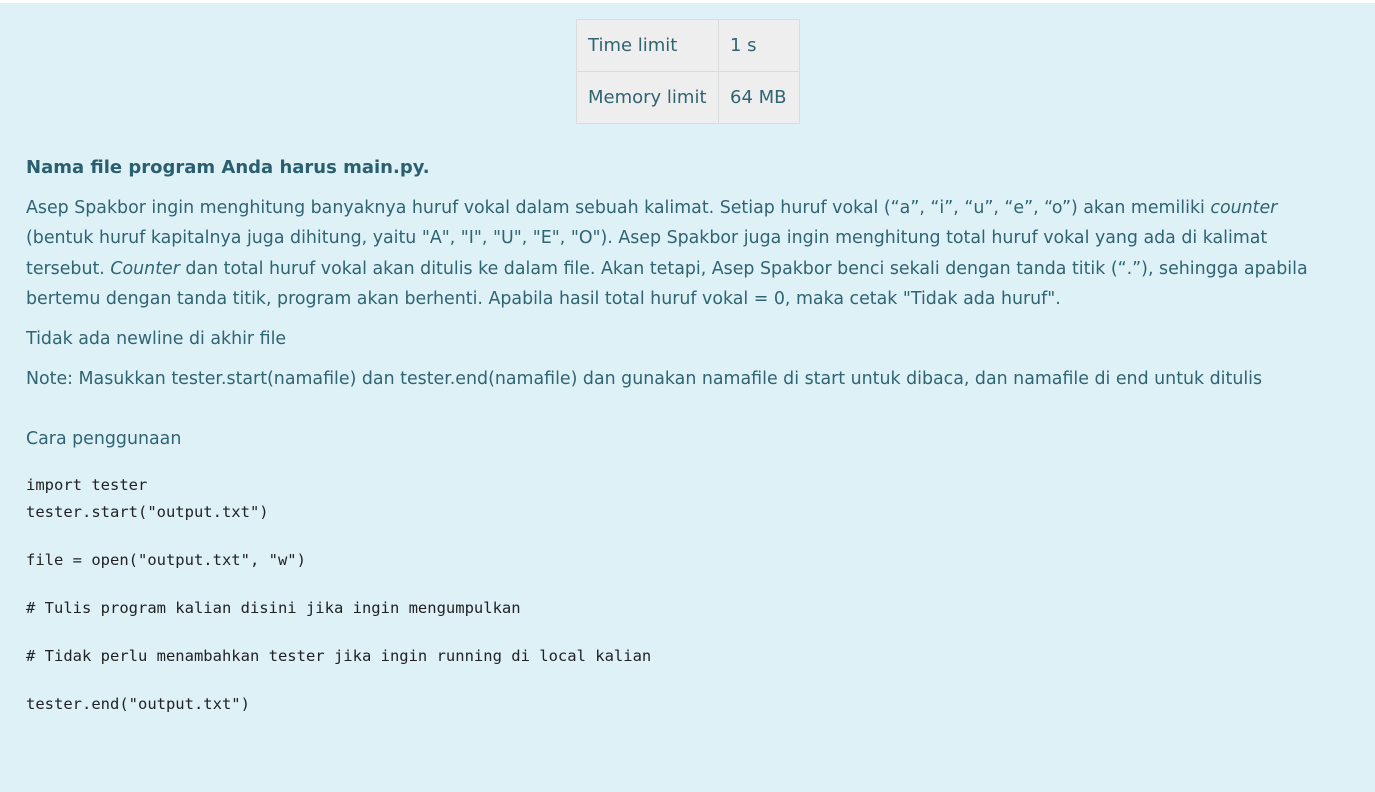 This screenshot has width=1375, height=792. What do you see at coordinates (166, 560) in the screenshot?
I see `code-line: file = open("output.txt", "w")` at bounding box center [166, 560].